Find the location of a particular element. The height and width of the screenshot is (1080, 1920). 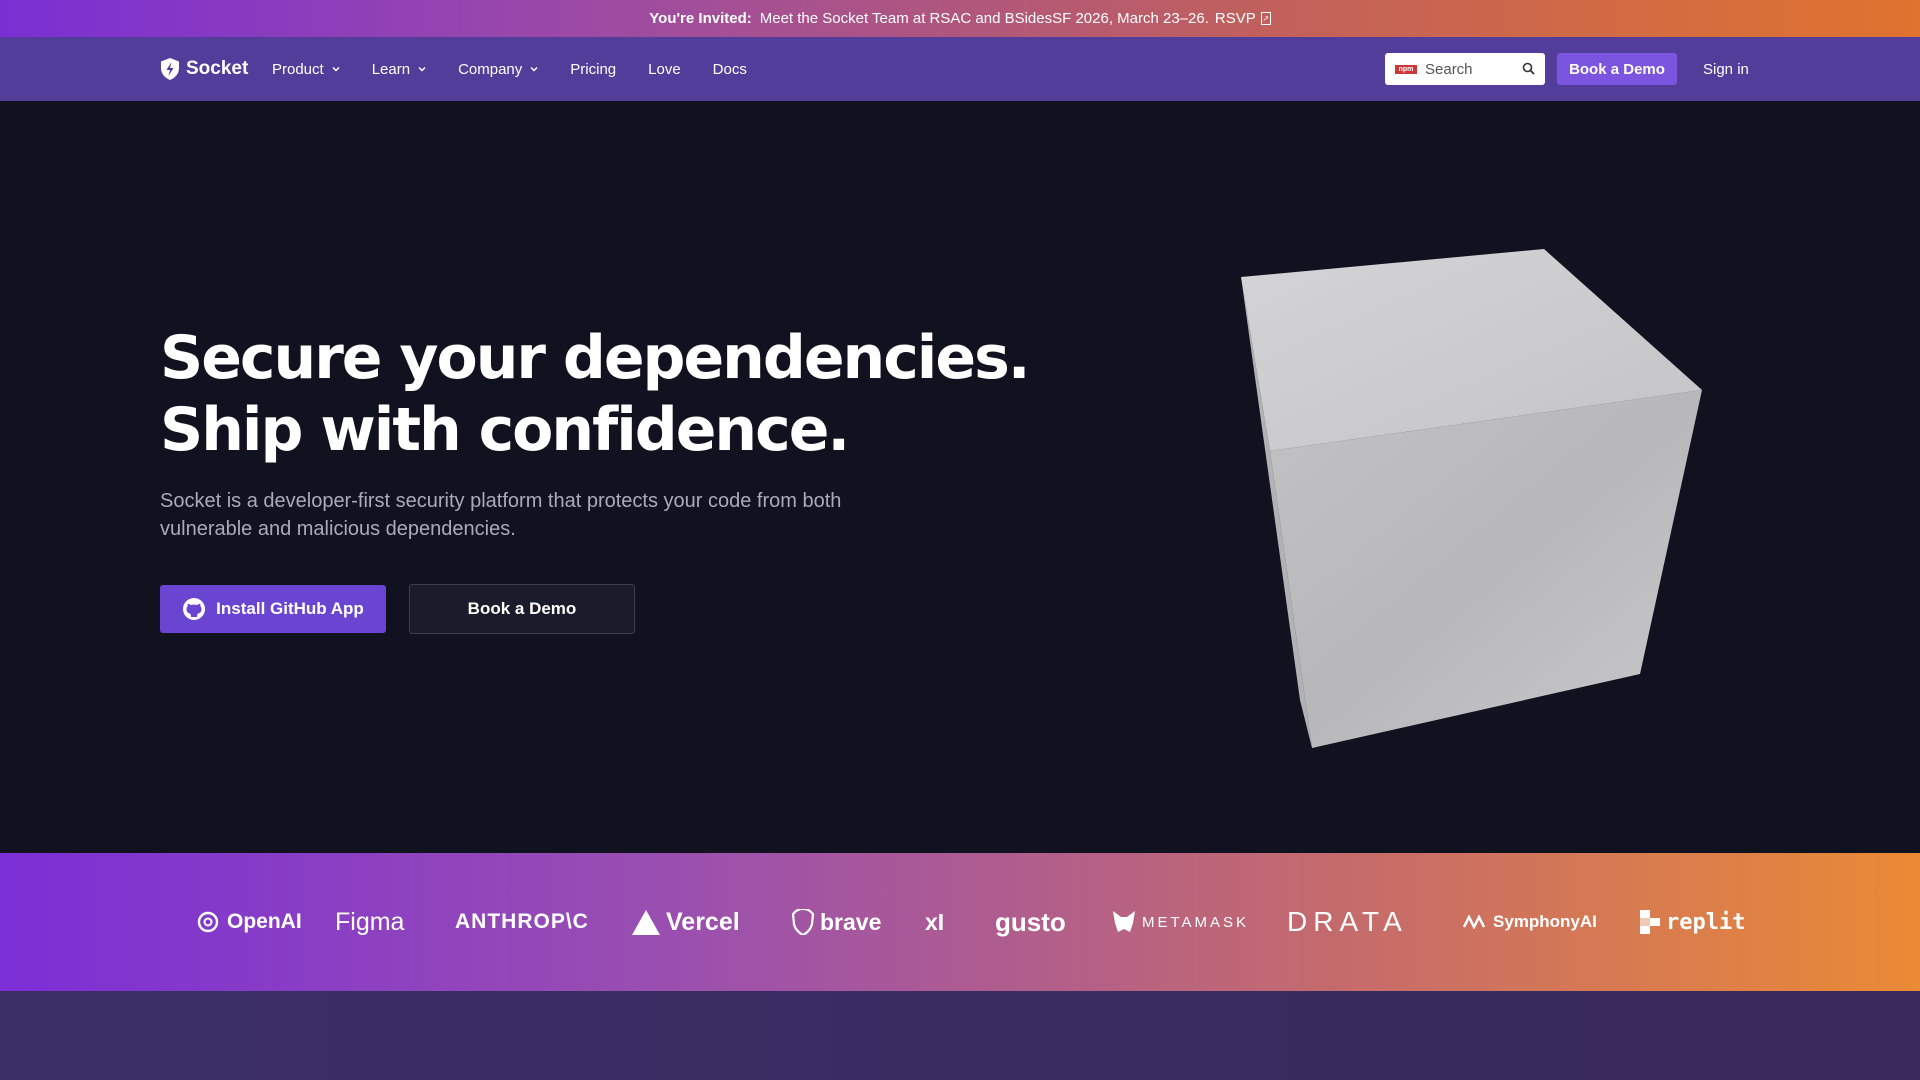

install-github-app-button: Install GitHub App is located at coordinates (273, 609).